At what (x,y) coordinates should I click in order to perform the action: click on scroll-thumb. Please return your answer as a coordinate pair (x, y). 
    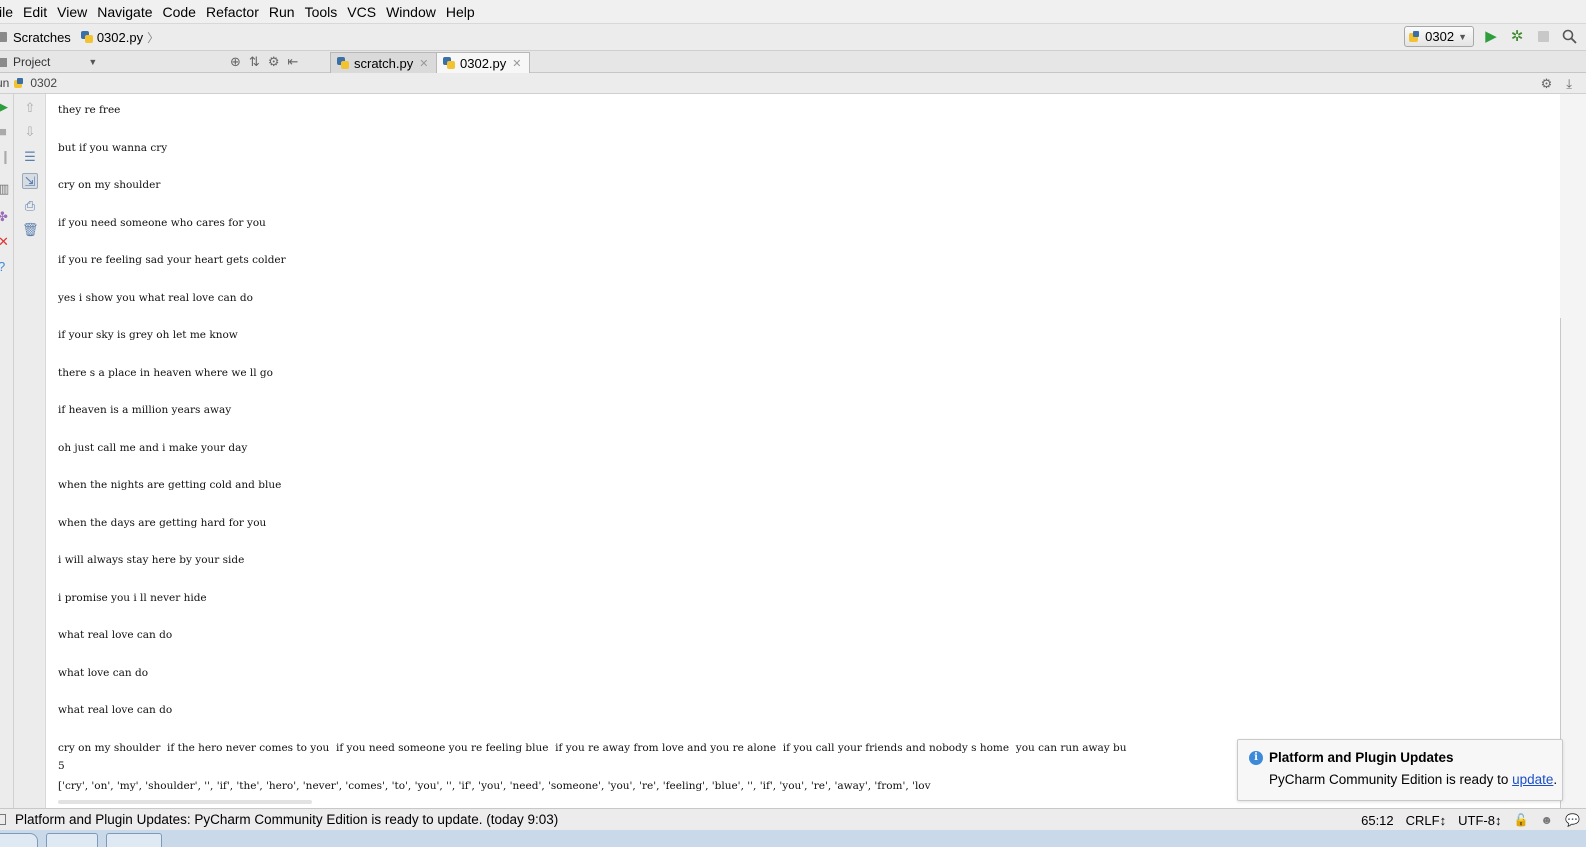
    Looking at the image, I should click on (1560, 563).